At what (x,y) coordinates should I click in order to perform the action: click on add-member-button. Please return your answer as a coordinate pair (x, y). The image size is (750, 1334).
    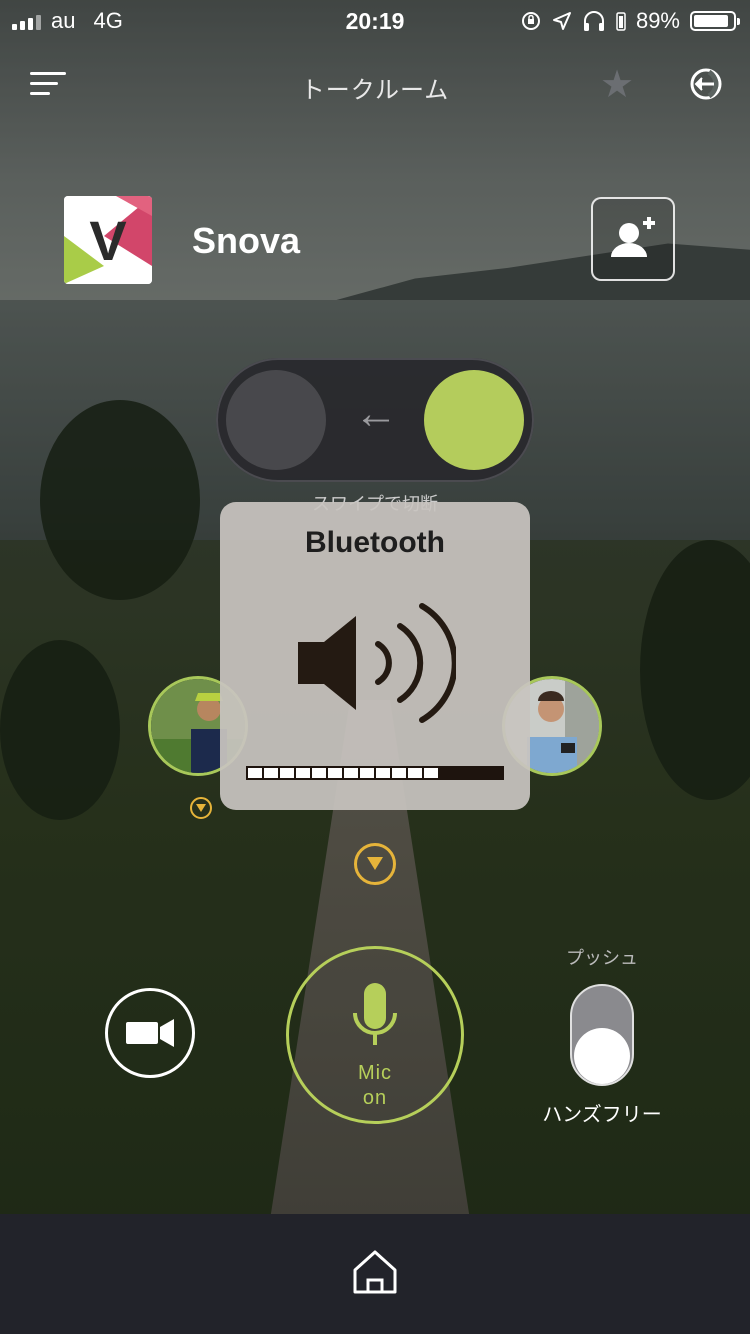
    Looking at the image, I should click on (633, 239).